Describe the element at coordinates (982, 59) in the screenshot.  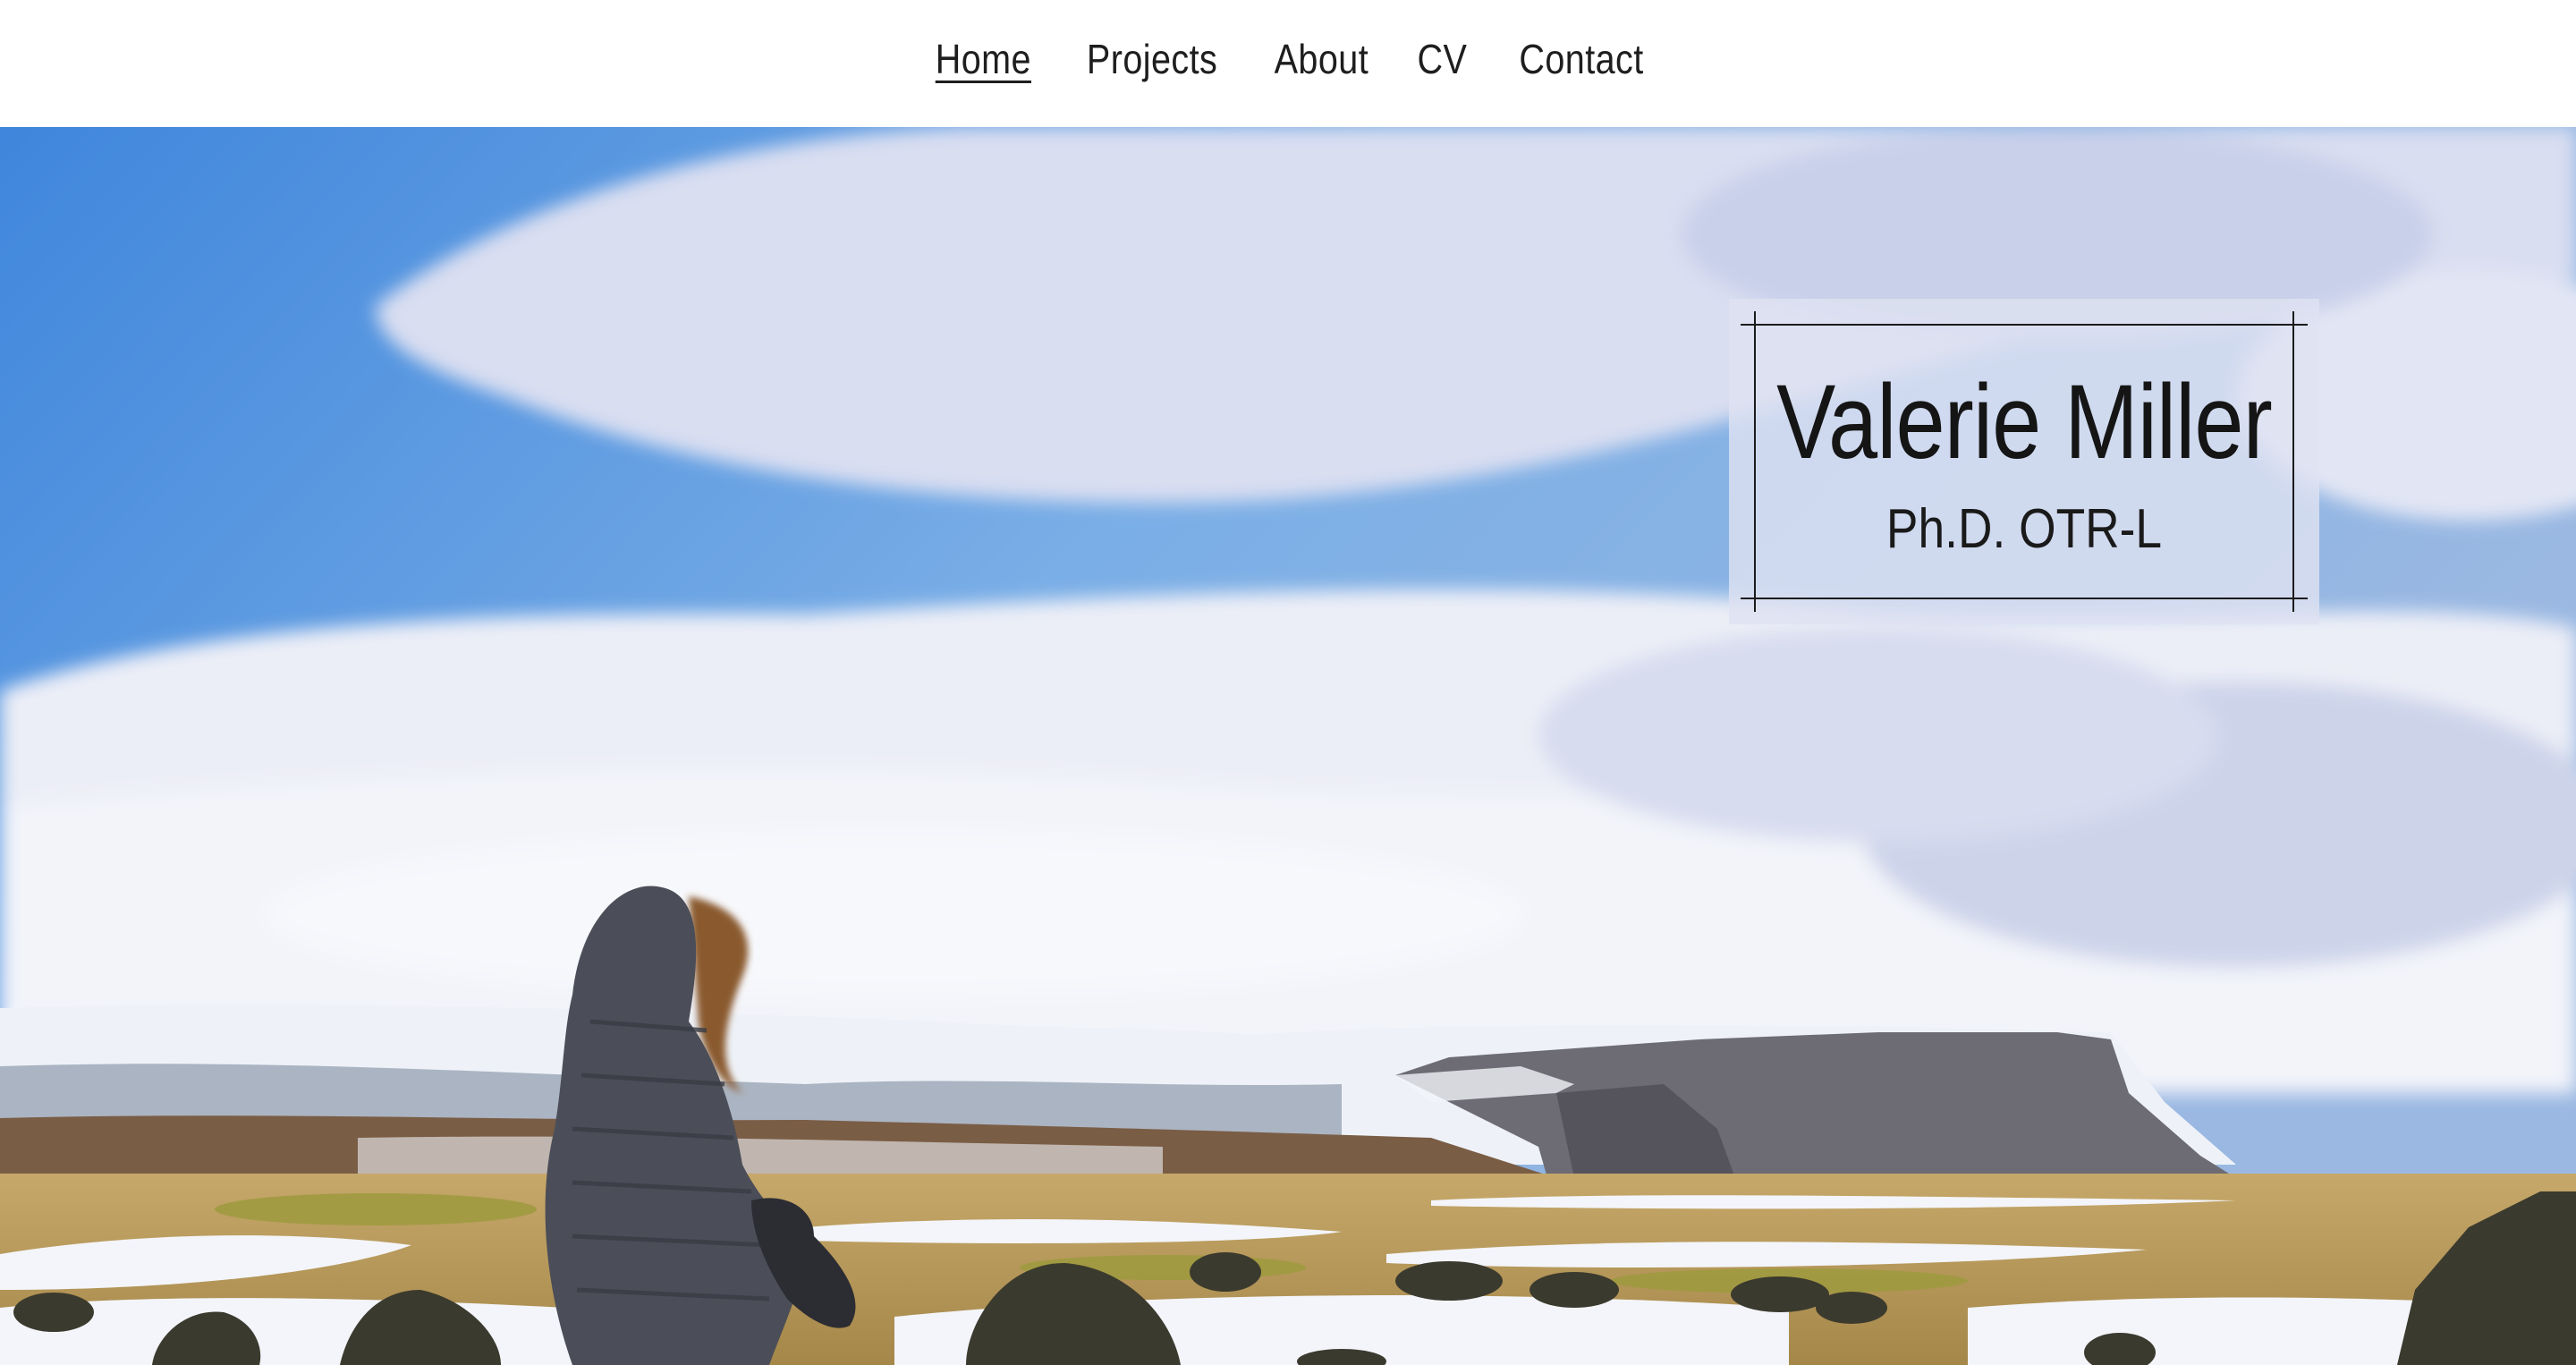
I see `nav-home-link: Home` at that location.